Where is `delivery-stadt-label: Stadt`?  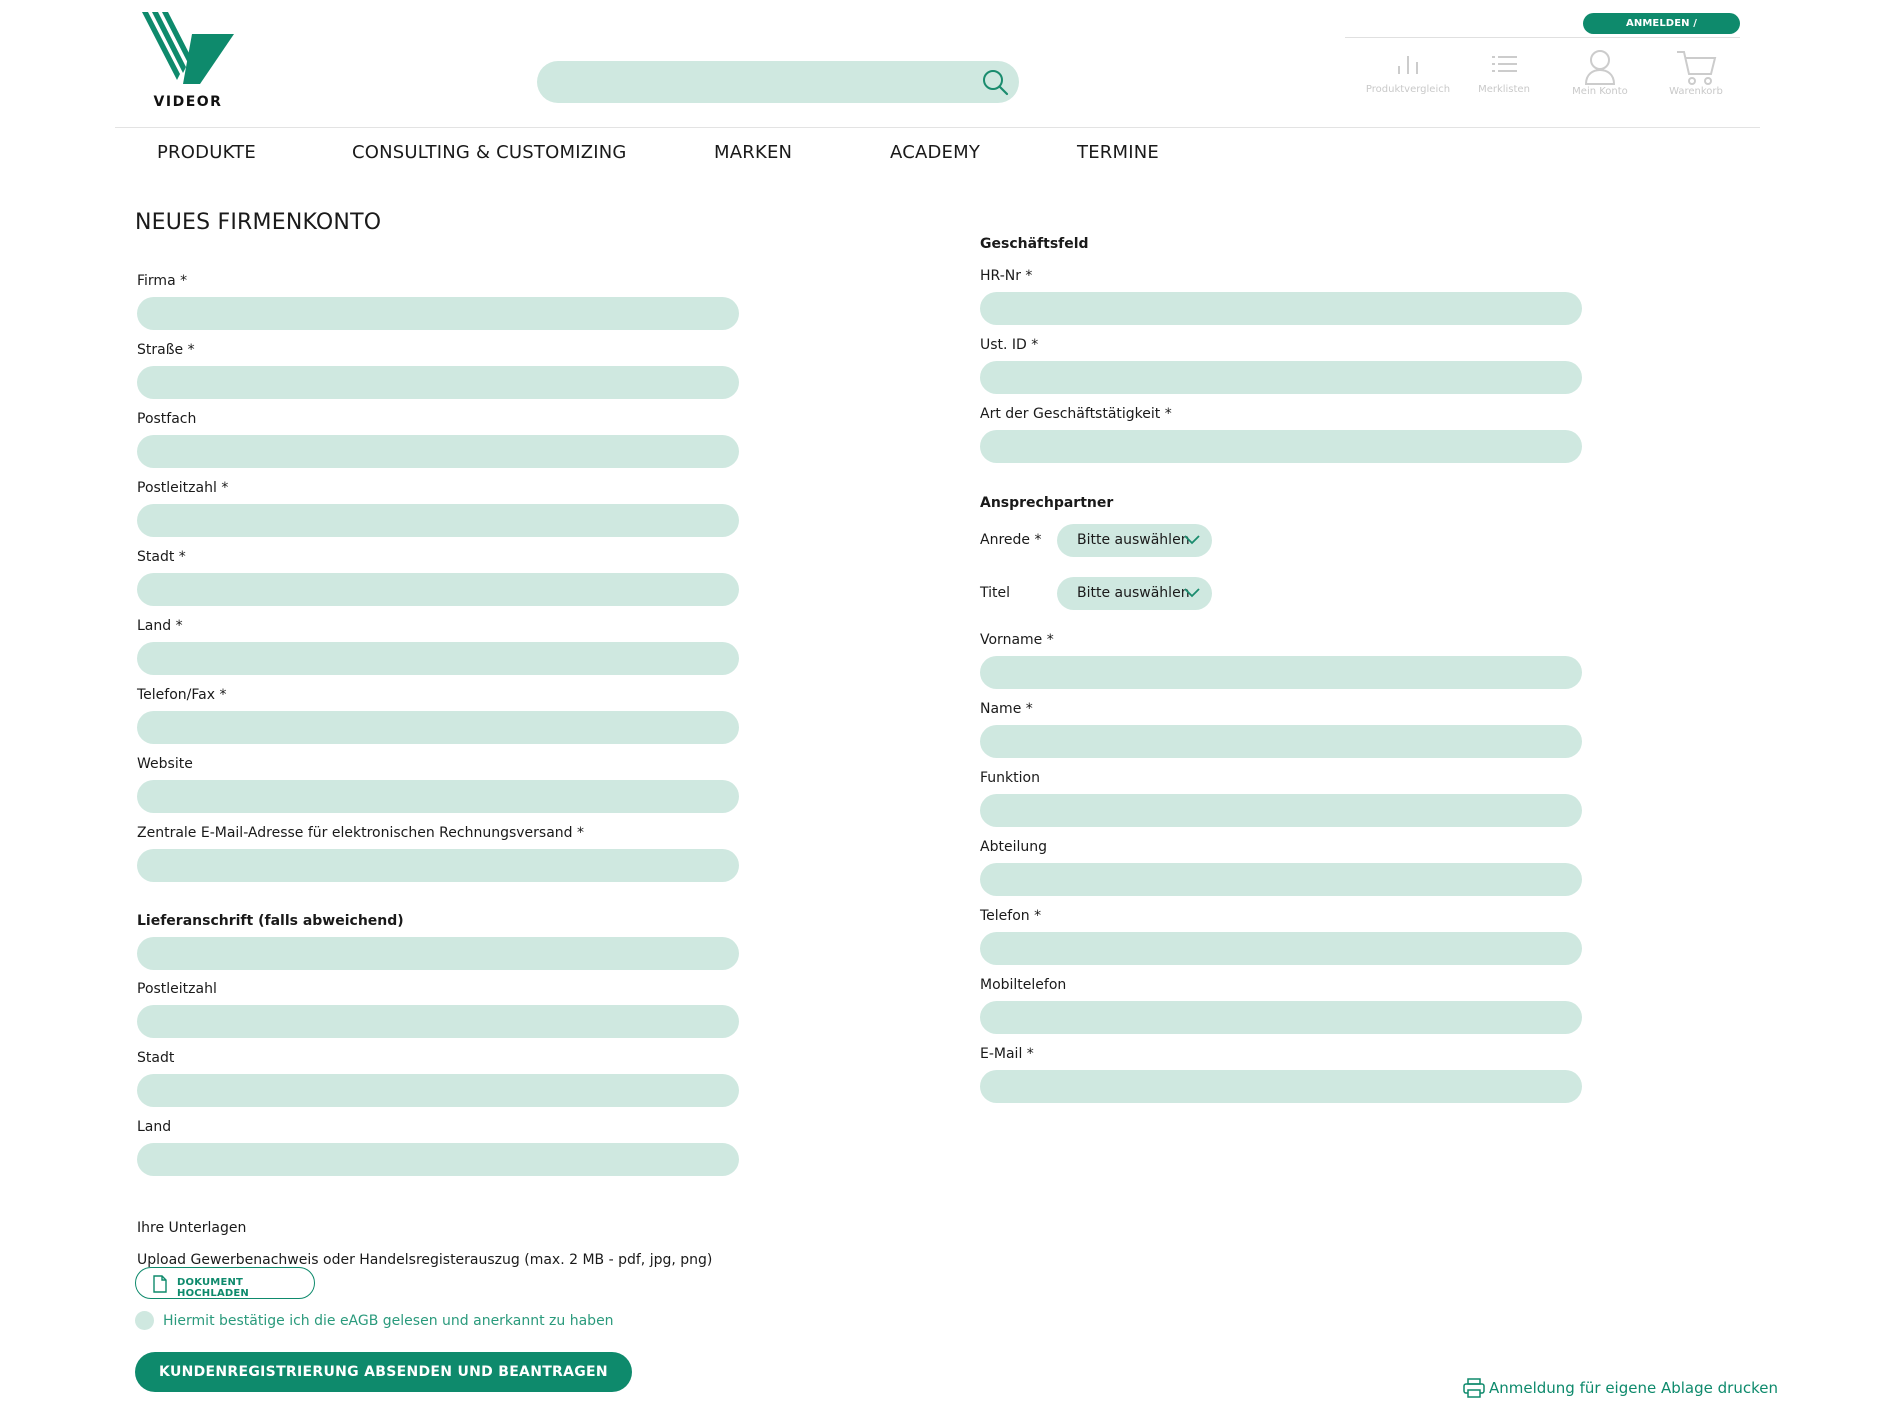 delivery-stadt-label: Stadt is located at coordinates (156, 1058).